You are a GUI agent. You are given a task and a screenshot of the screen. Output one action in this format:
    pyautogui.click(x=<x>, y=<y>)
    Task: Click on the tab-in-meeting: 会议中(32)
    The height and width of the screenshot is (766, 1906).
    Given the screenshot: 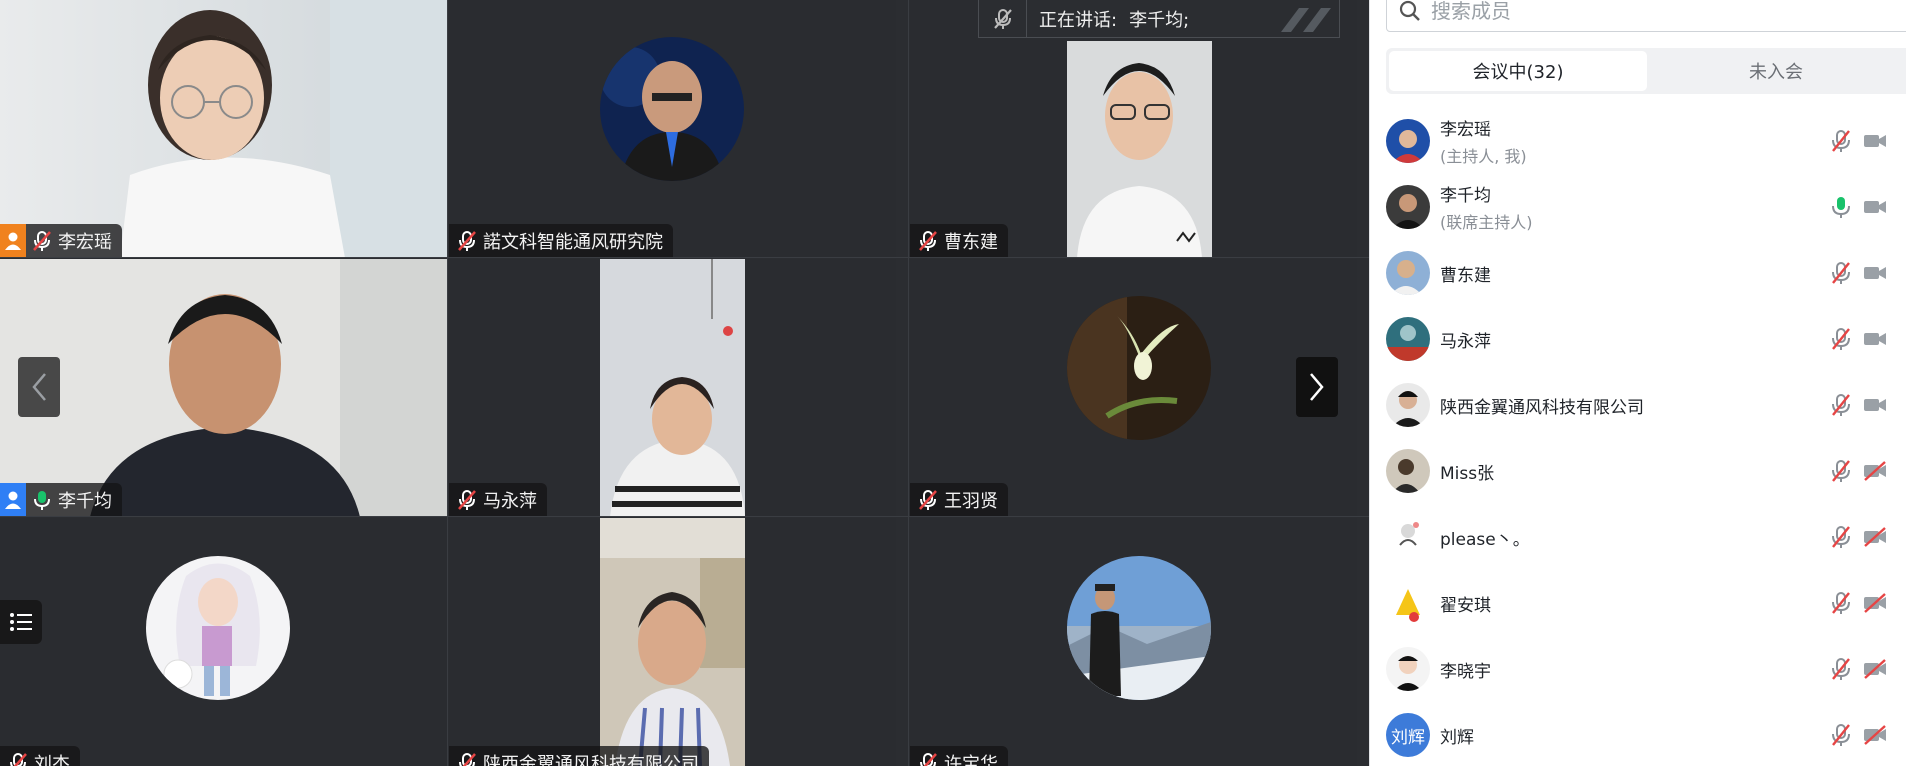 What is the action you would take?
    pyautogui.click(x=1518, y=71)
    